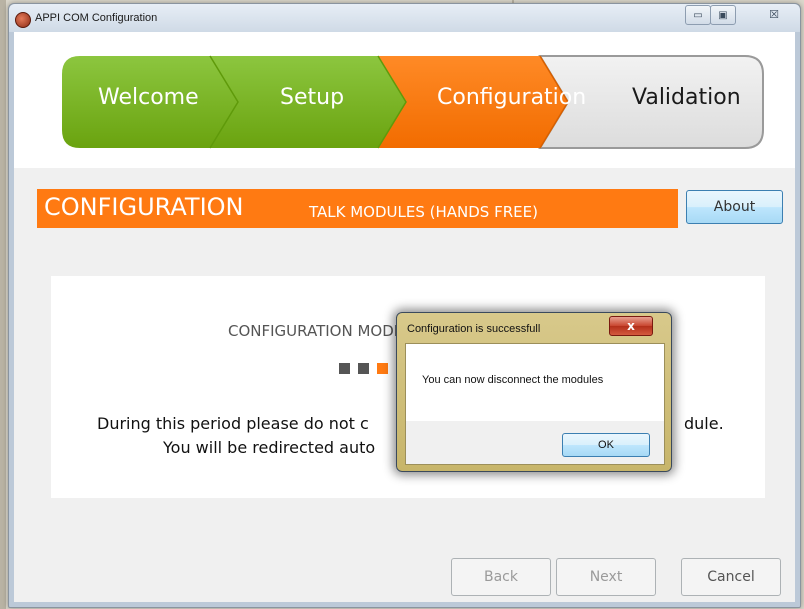  Describe the element at coordinates (144, 207) in the screenshot. I see `banner-title: CONFIGURATION` at that location.